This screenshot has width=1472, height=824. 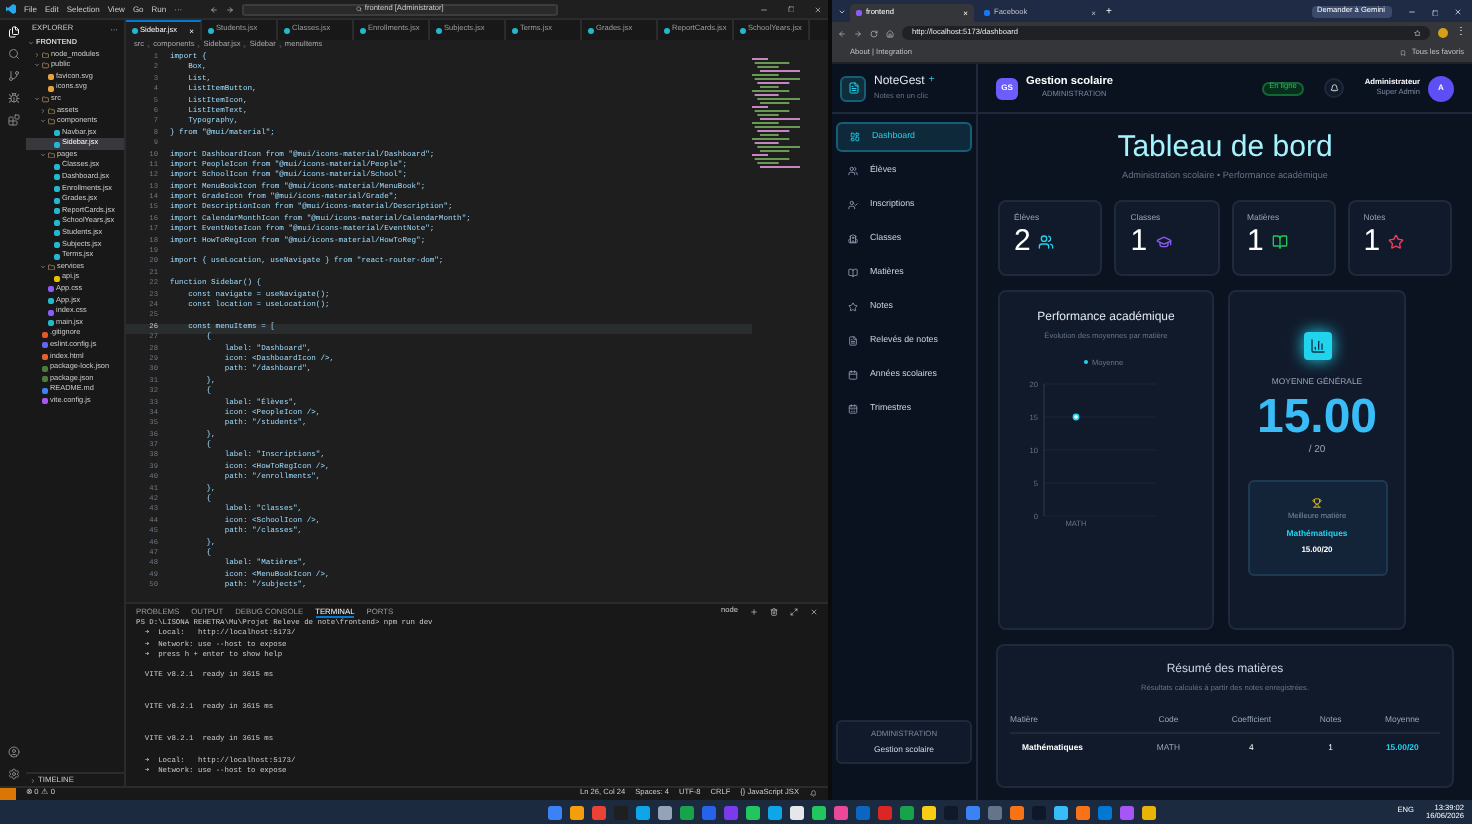 I want to click on average-value: 15.00, so click(x=1317, y=418).